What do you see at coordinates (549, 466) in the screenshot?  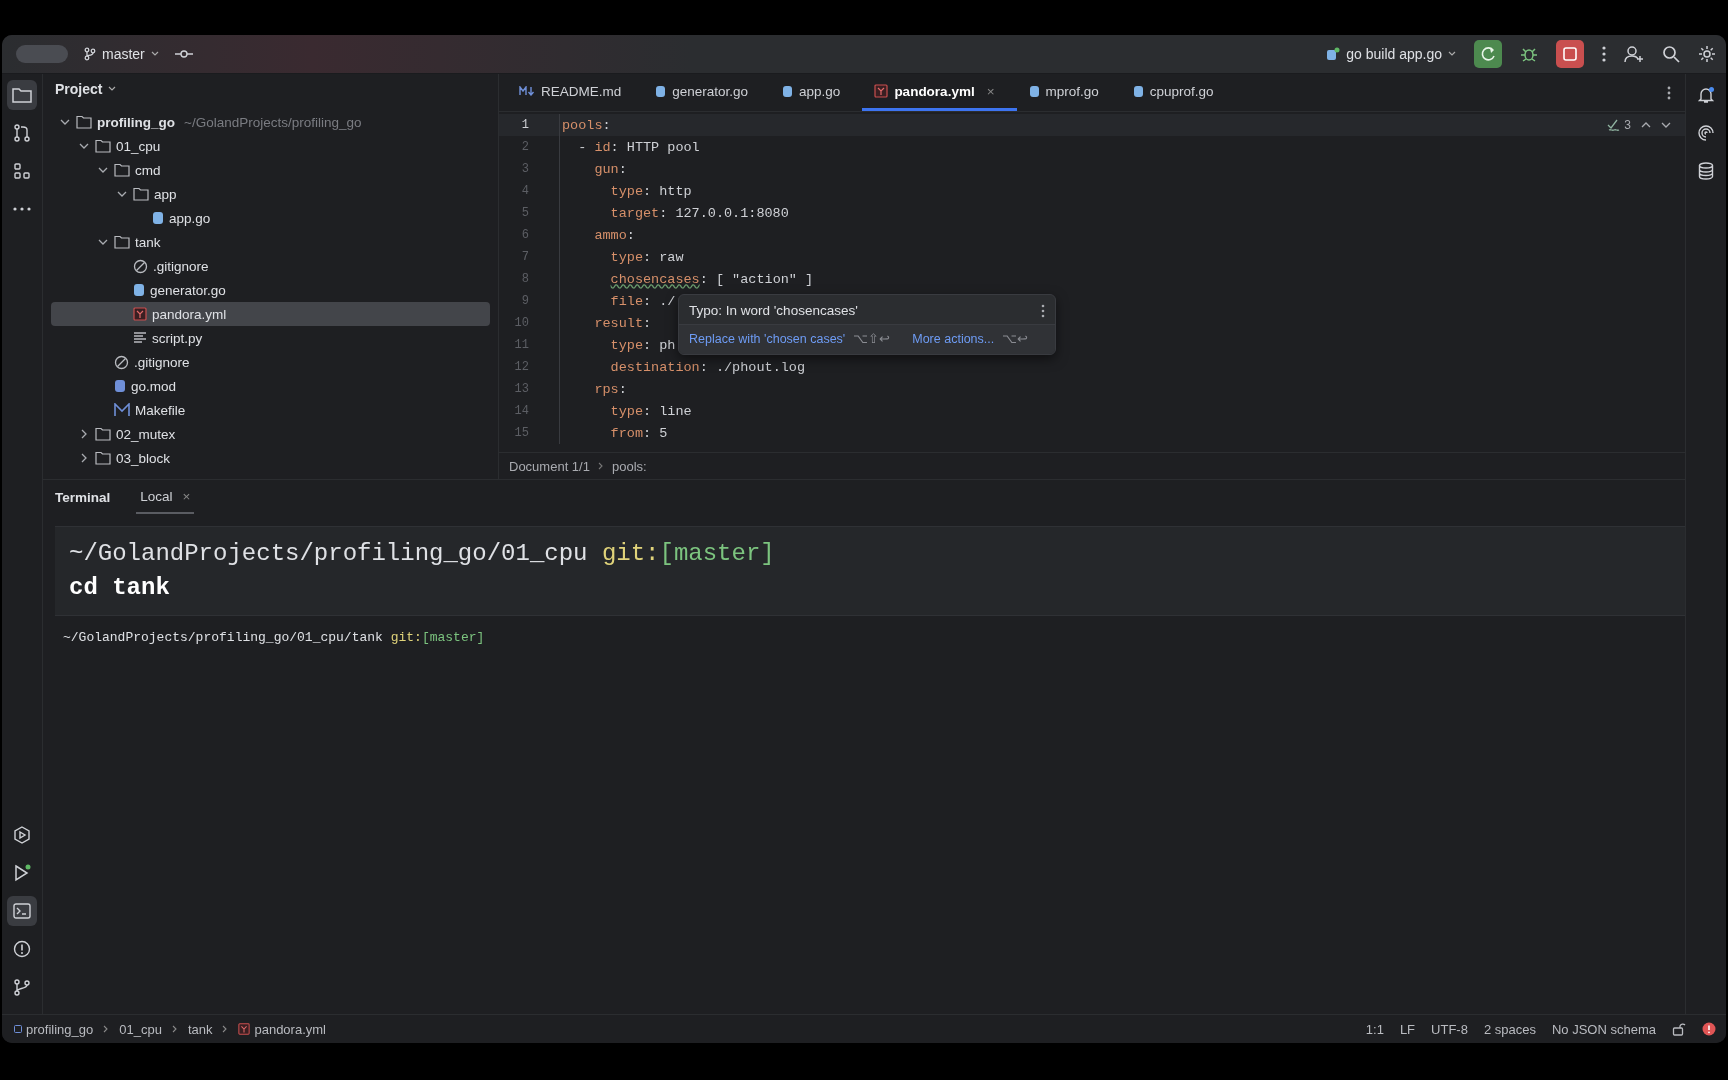 I see `breadcrumb-item: Document 1/1` at bounding box center [549, 466].